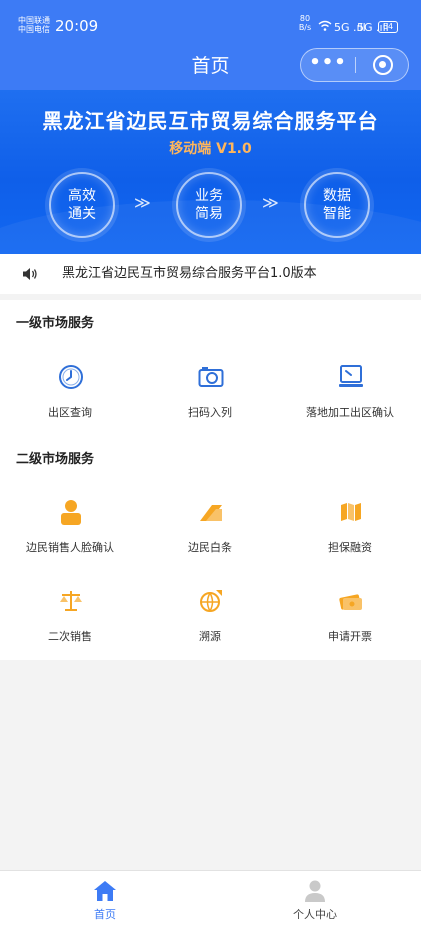 This screenshot has width=421, height=930. I want to click on section-title-primary-market: 一级市场服务, so click(55, 323).